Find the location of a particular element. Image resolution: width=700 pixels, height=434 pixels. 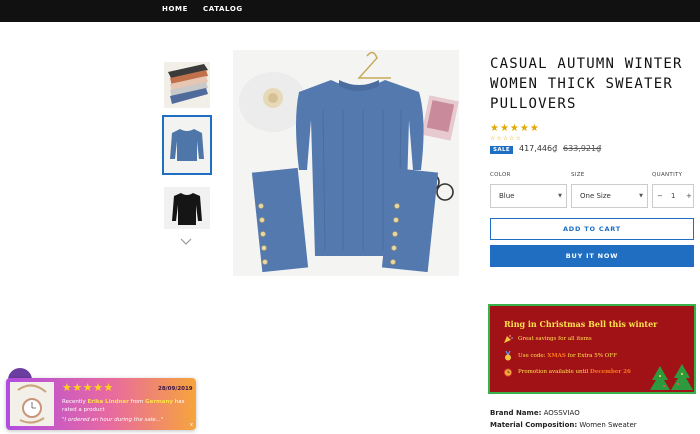

nav-home-link: HOME is located at coordinates (175, 9).